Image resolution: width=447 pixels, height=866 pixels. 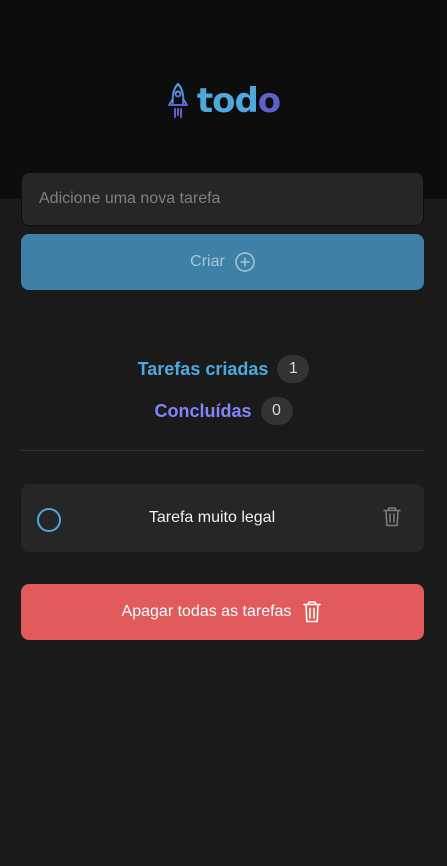 I want to click on completed-tasks-label: Concluídas, so click(x=203, y=410).